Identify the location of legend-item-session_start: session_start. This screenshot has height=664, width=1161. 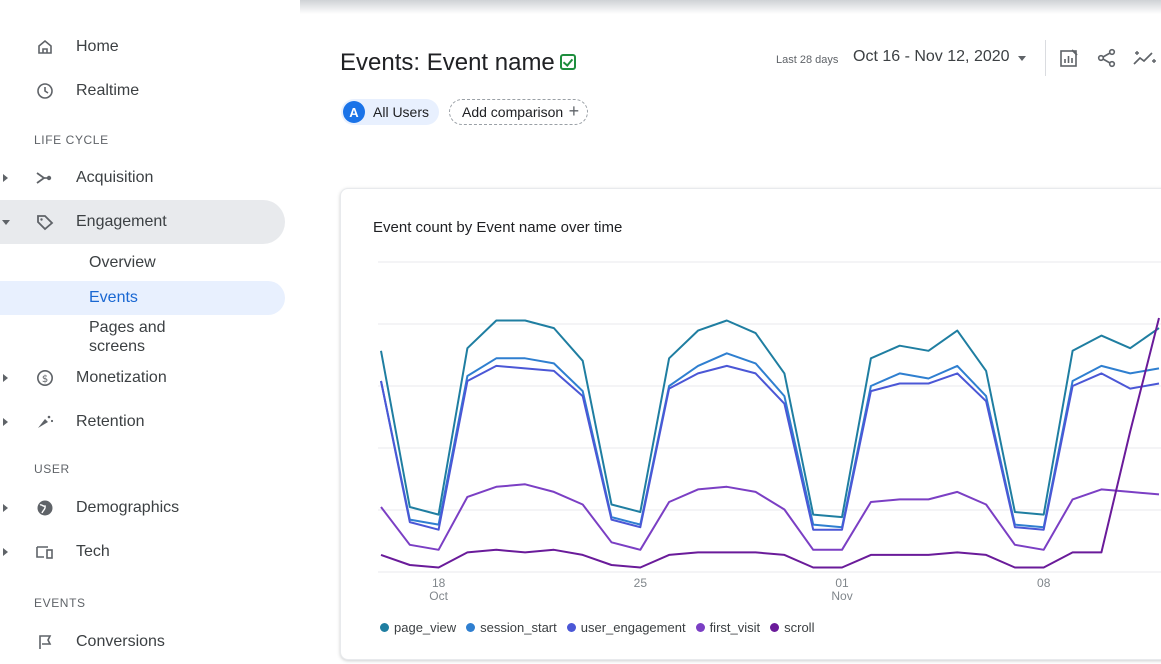
(511, 627).